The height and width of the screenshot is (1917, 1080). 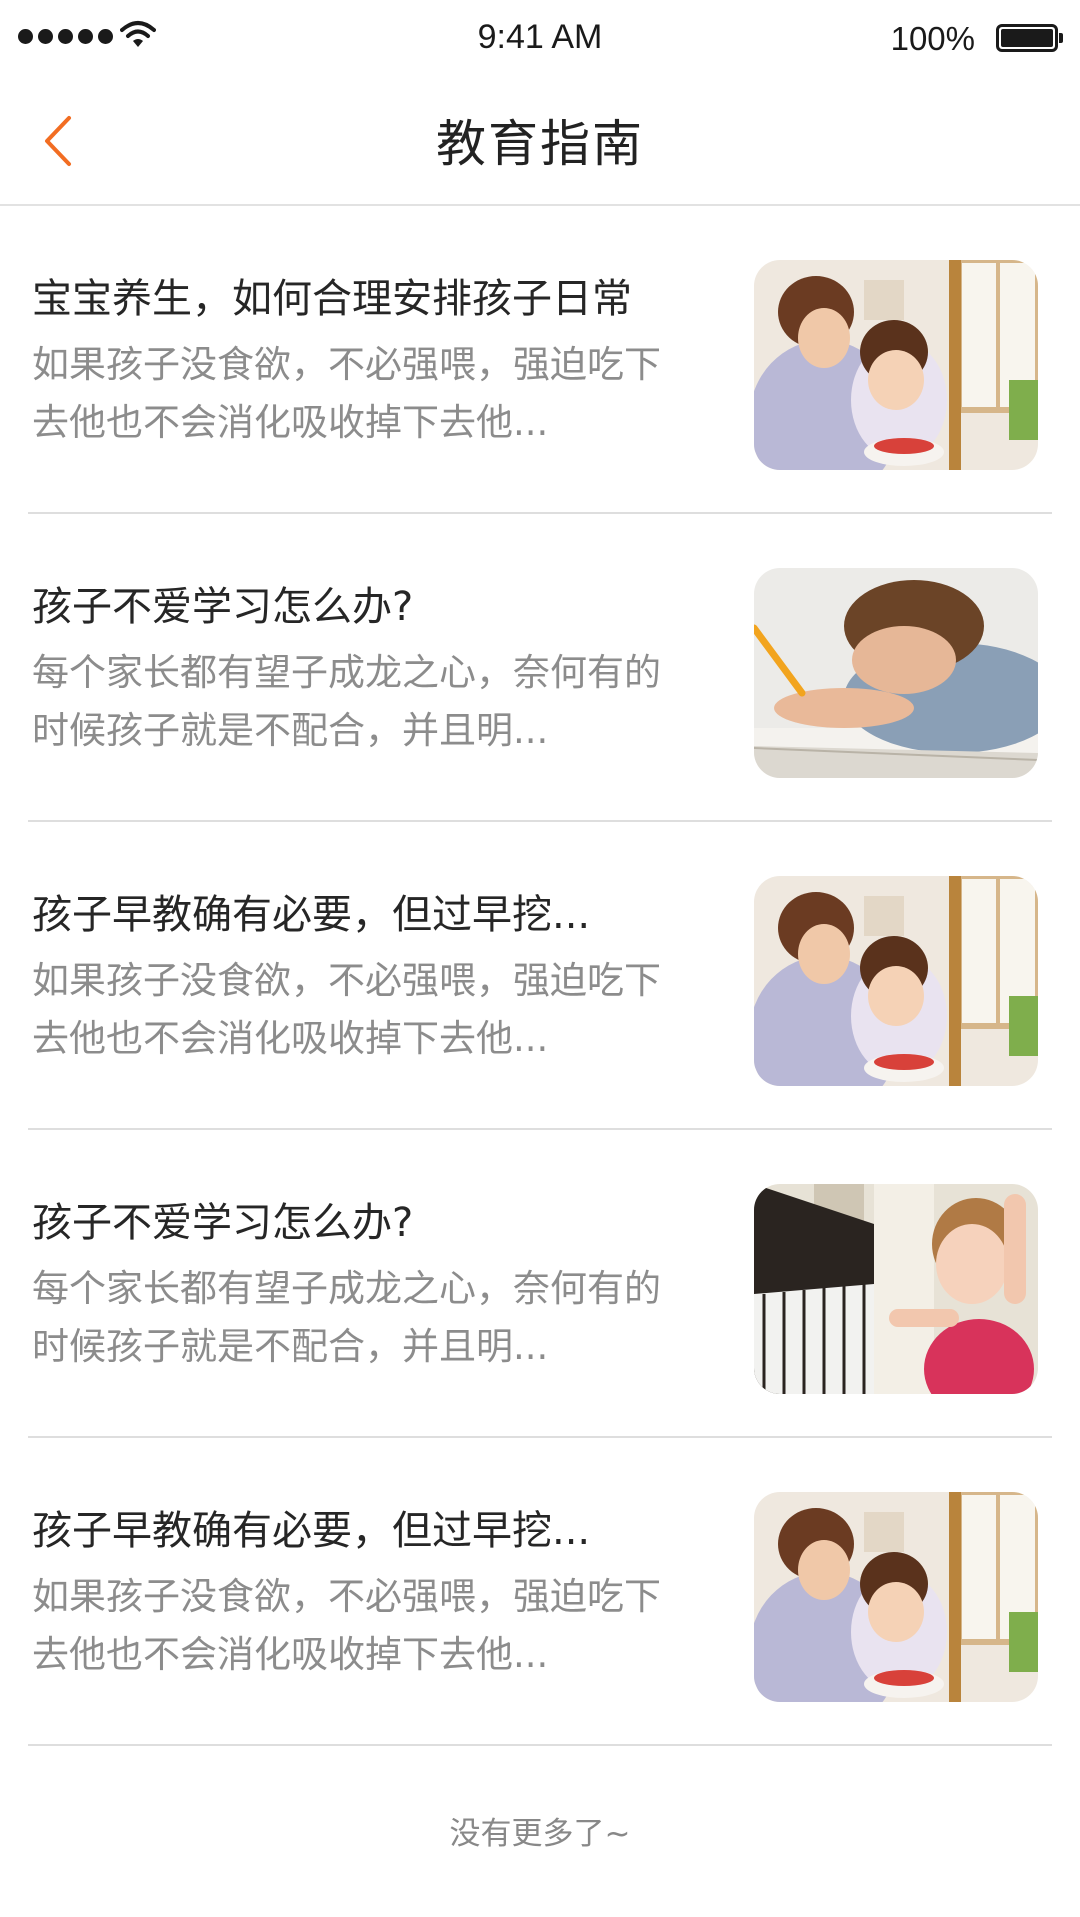 What do you see at coordinates (540, 1745) in the screenshot?
I see `list-divider` at bounding box center [540, 1745].